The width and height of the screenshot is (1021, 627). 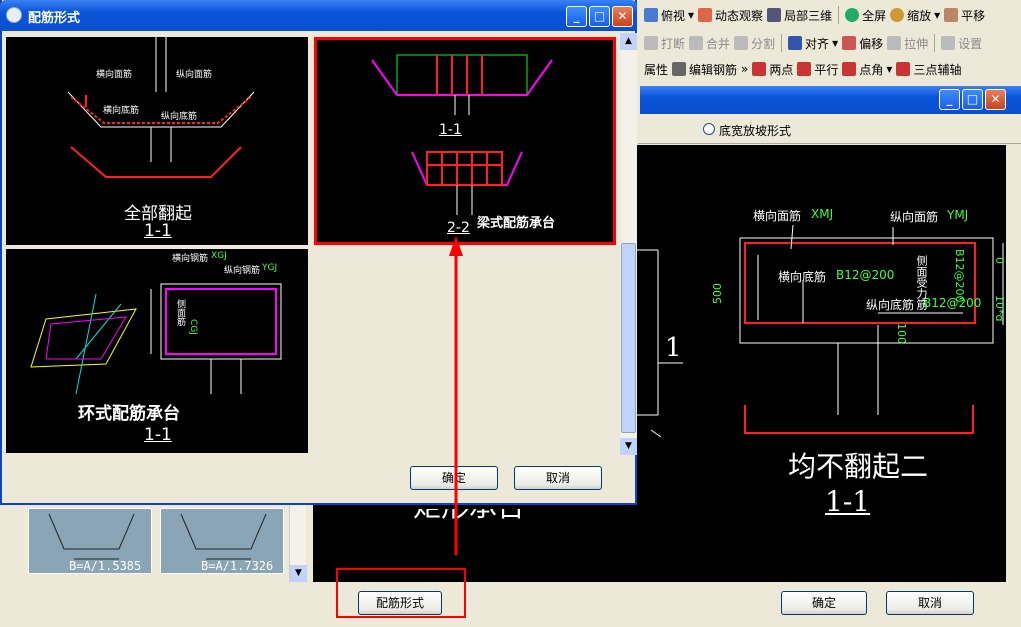 I want to click on bg-cancel-button: 取消, so click(x=930, y=603).